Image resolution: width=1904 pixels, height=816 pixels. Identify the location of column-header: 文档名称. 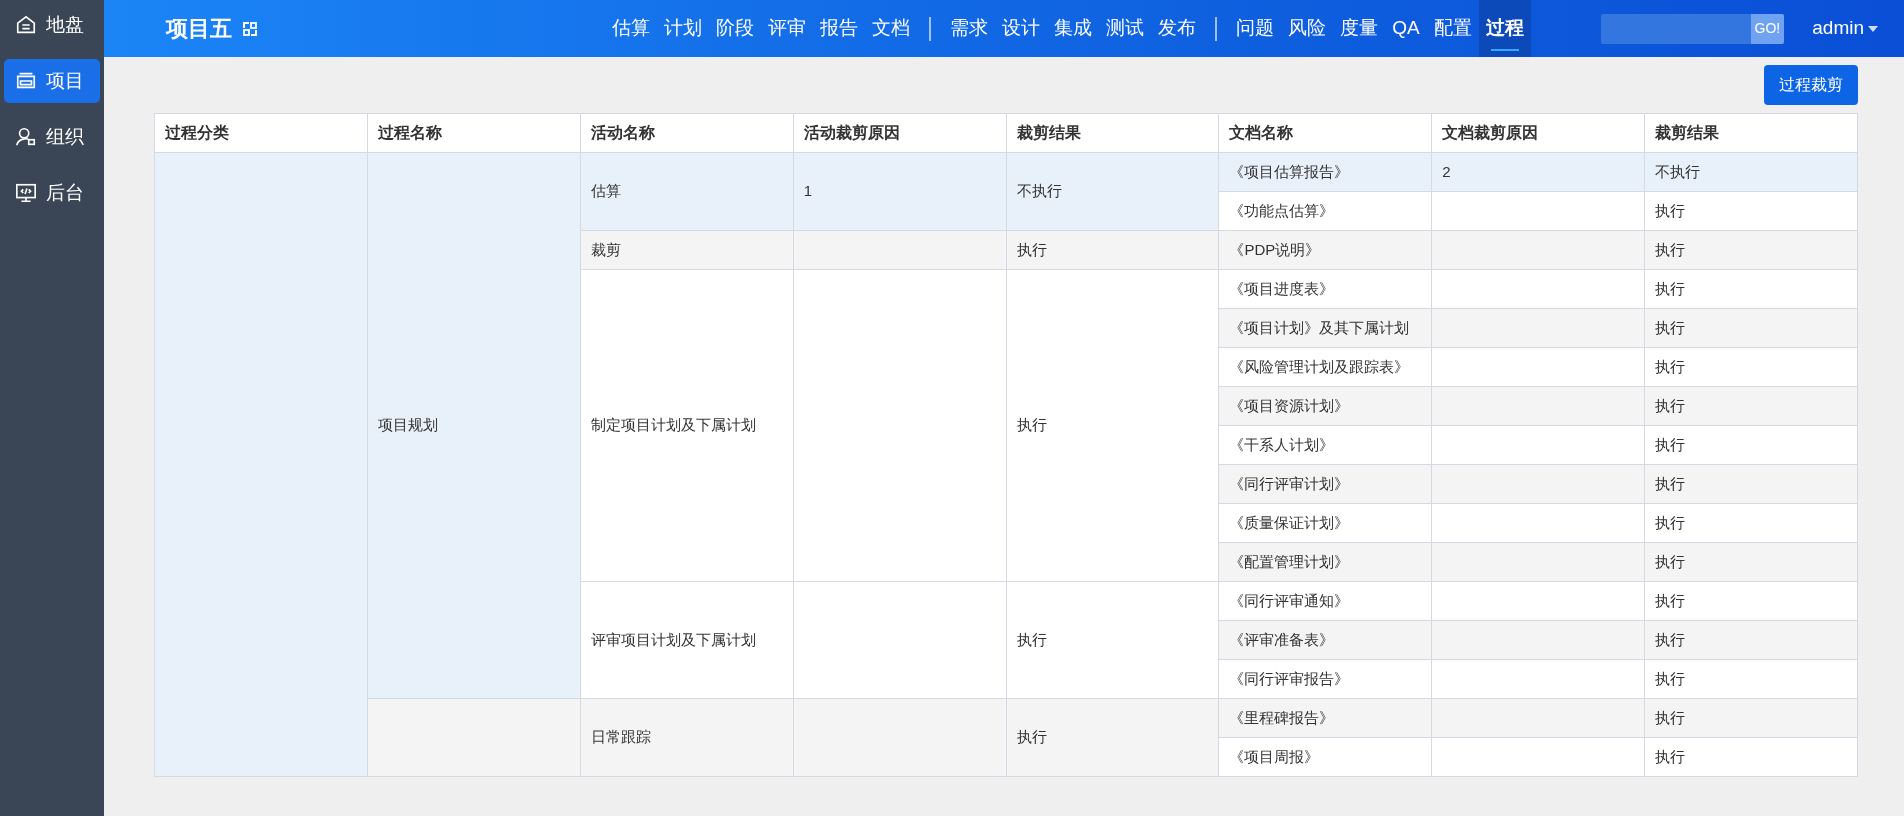
(1325, 133).